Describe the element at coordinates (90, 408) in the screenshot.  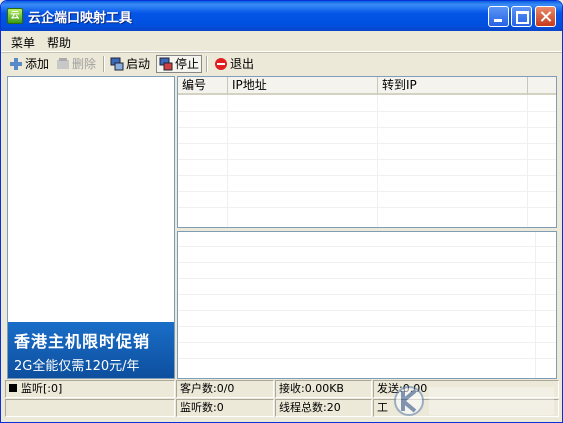
I see `status-empty` at that location.